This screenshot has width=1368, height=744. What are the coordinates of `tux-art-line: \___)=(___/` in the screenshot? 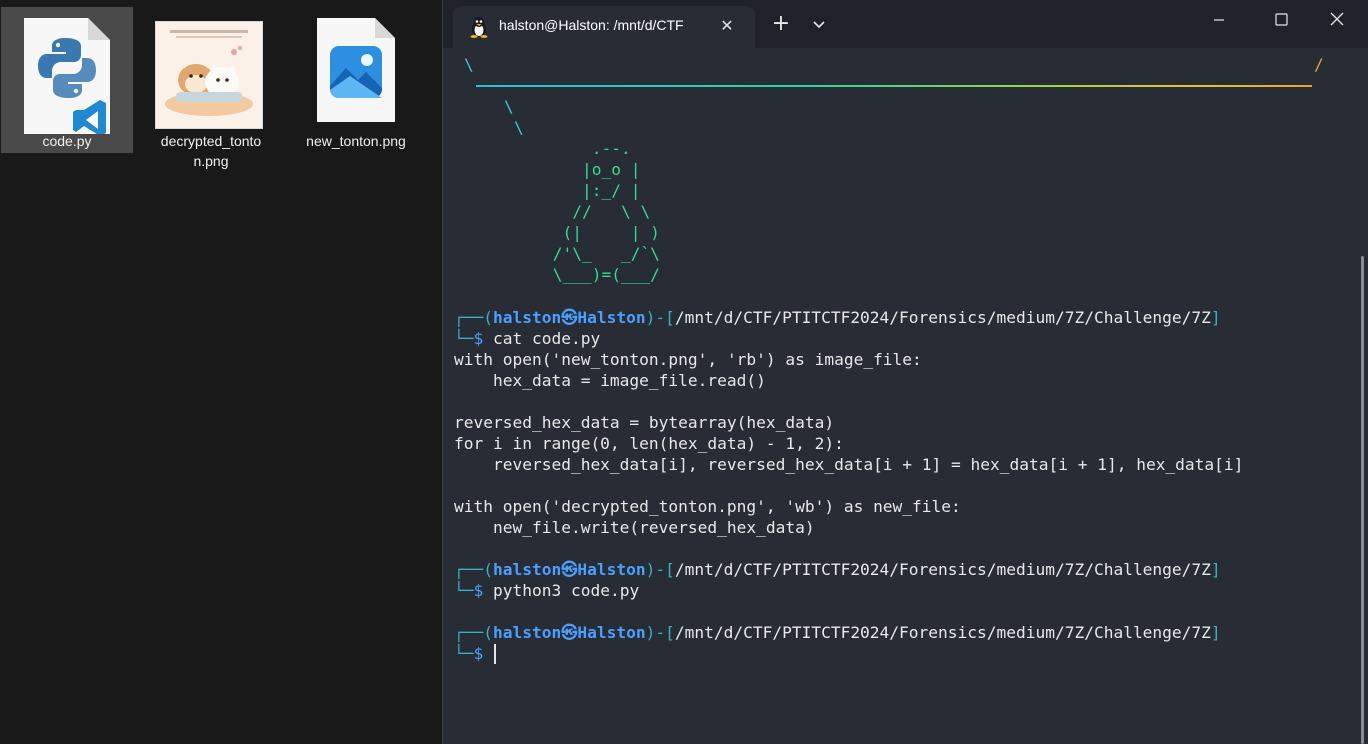 It's located at (582, 274).